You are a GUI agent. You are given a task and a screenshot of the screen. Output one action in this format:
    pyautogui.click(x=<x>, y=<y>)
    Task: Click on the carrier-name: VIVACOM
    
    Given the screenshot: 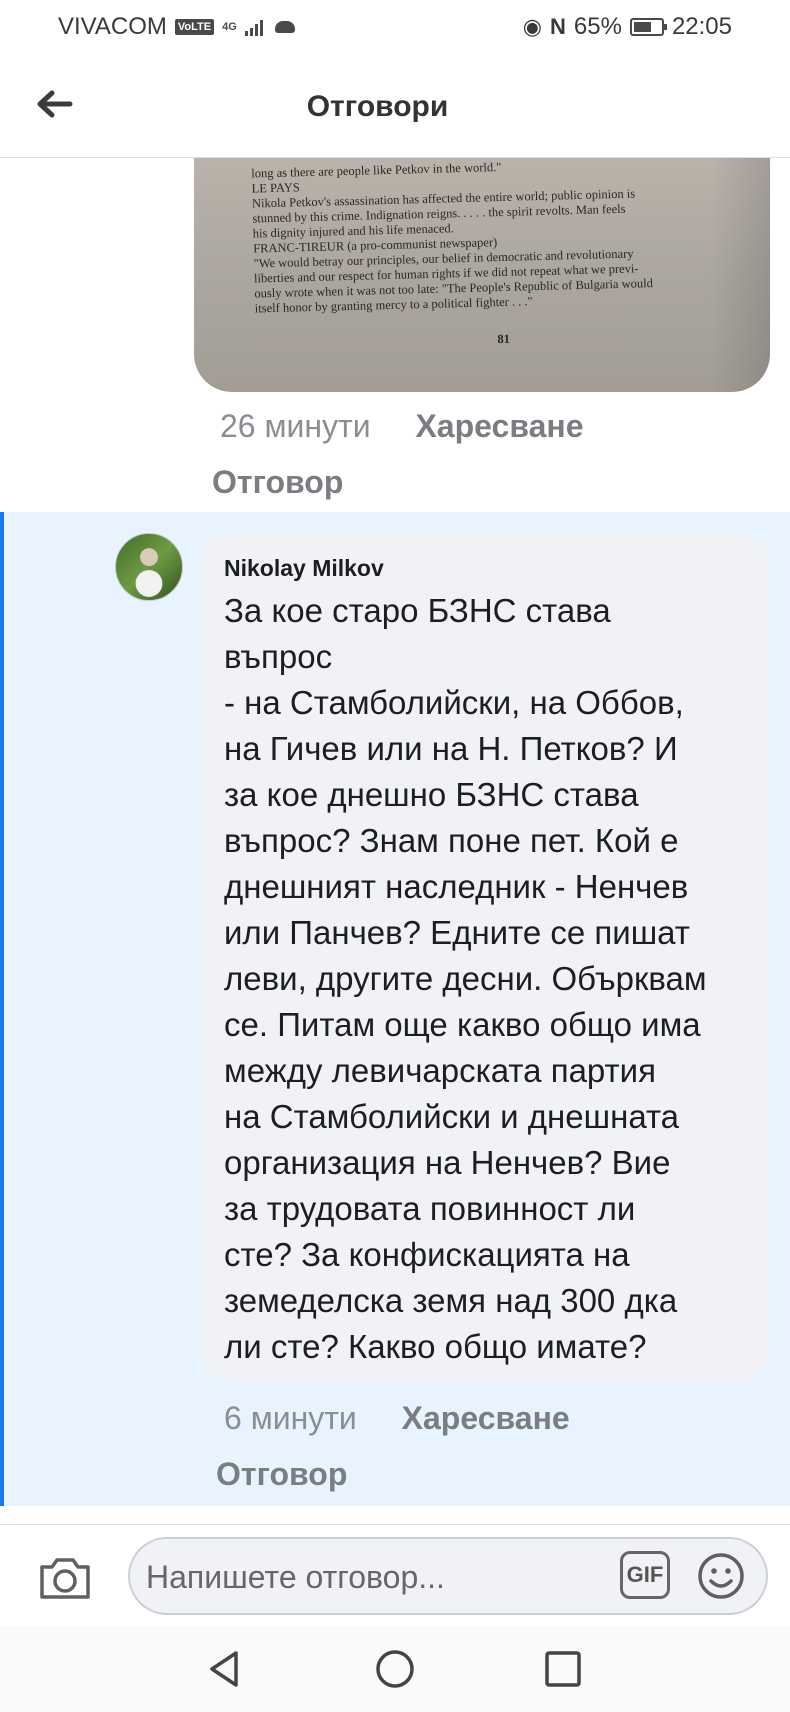 What is the action you would take?
    pyautogui.click(x=112, y=26)
    